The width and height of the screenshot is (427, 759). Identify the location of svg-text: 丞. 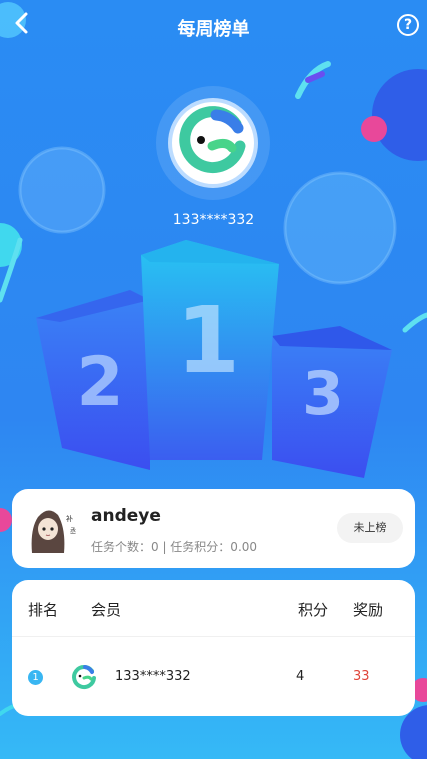
(73, 531).